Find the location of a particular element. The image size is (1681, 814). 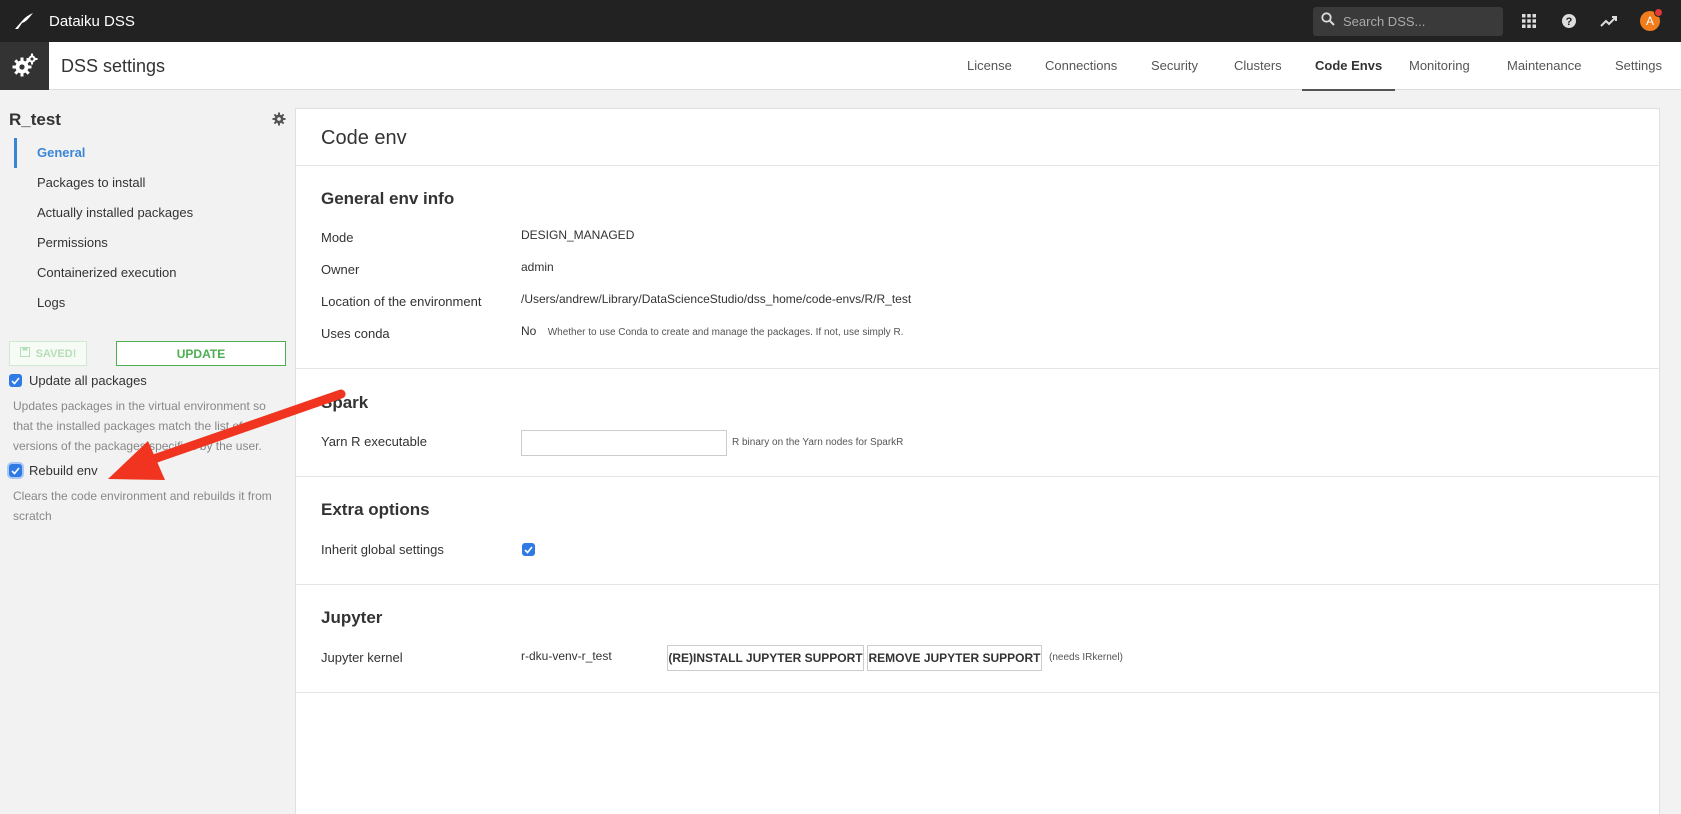

app-title: Dataiku DSS is located at coordinates (92, 21).